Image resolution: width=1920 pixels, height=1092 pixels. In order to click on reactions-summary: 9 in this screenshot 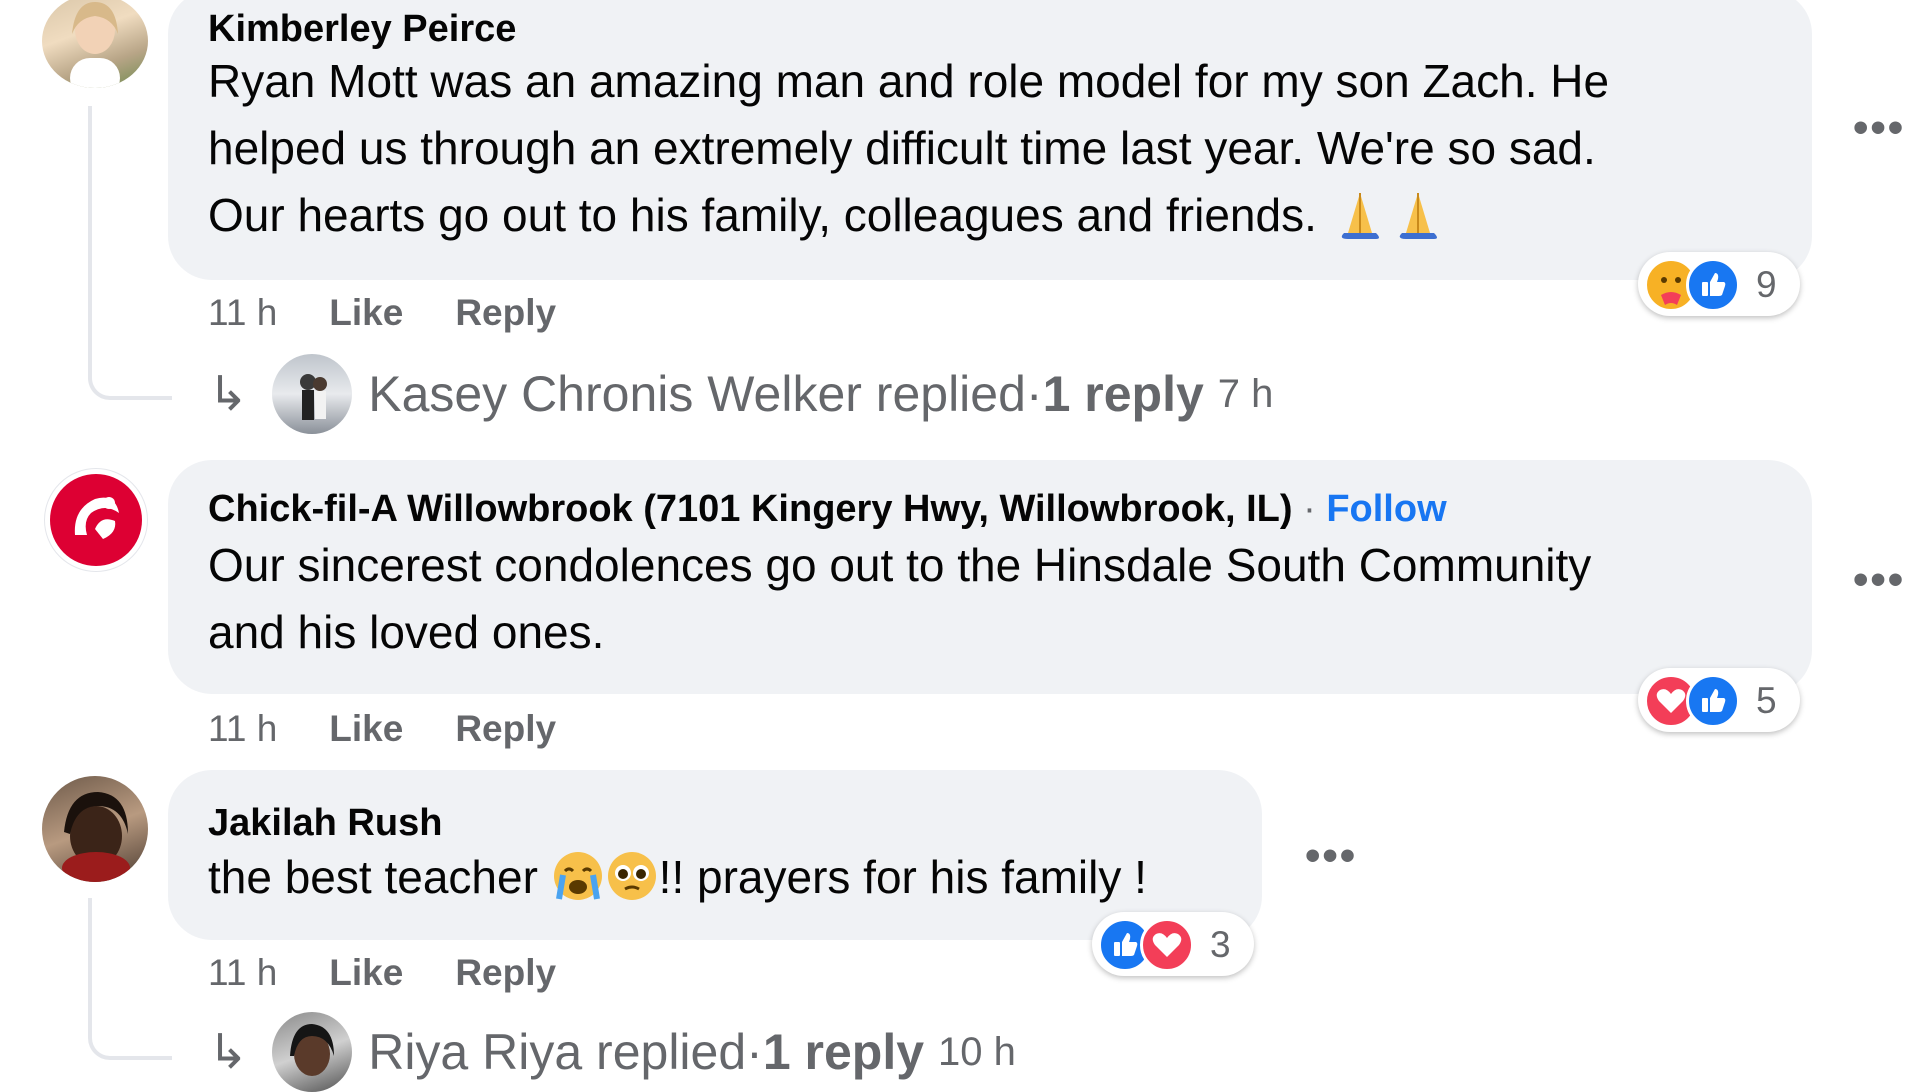, I will do `click(1719, 284)`.